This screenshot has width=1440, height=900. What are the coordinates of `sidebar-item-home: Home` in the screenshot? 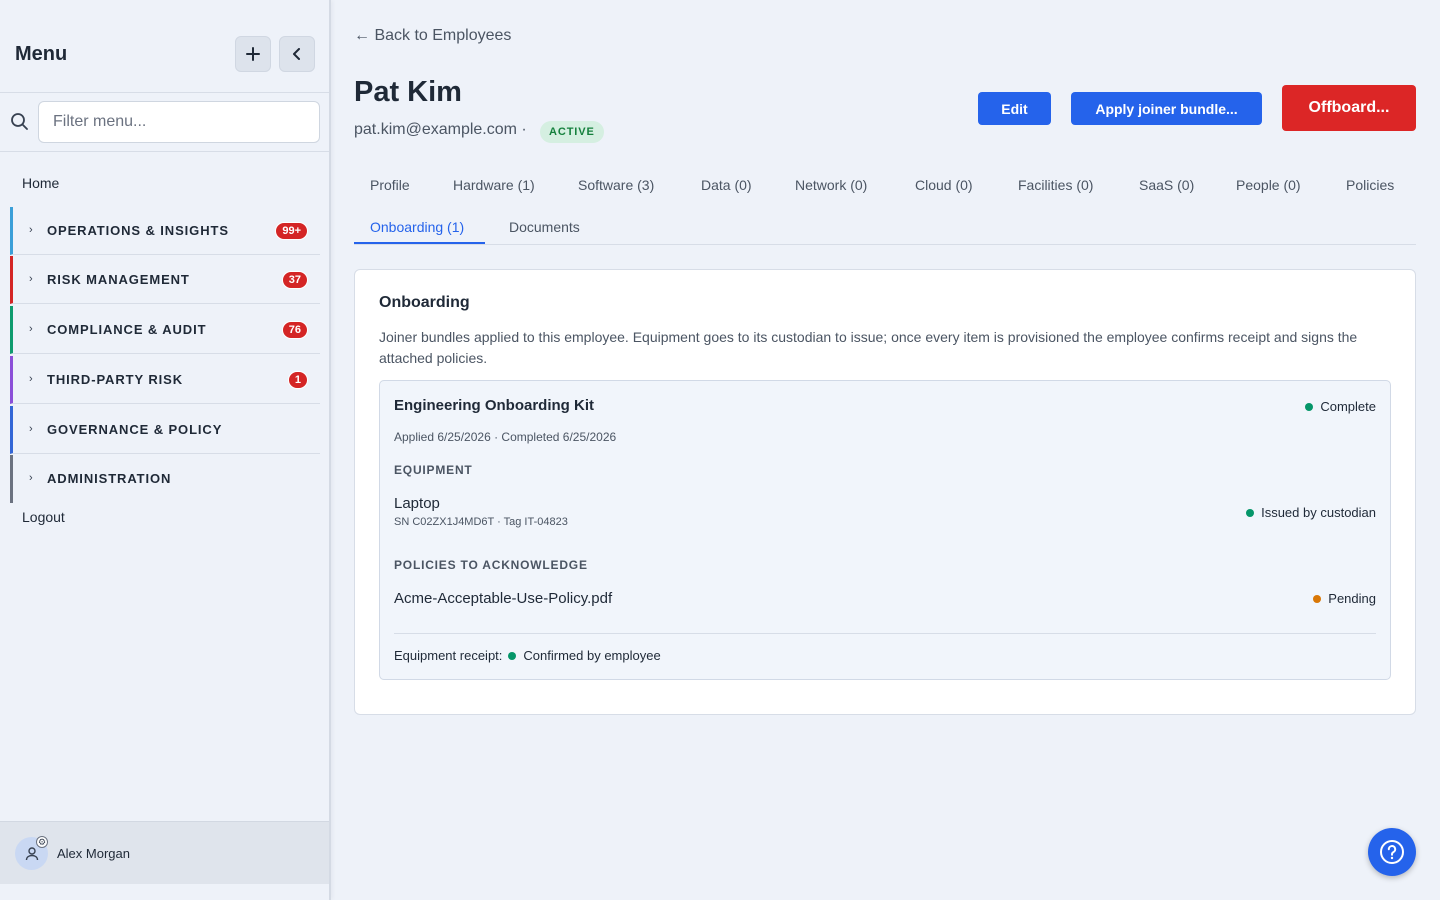 It's located at (40, 183).